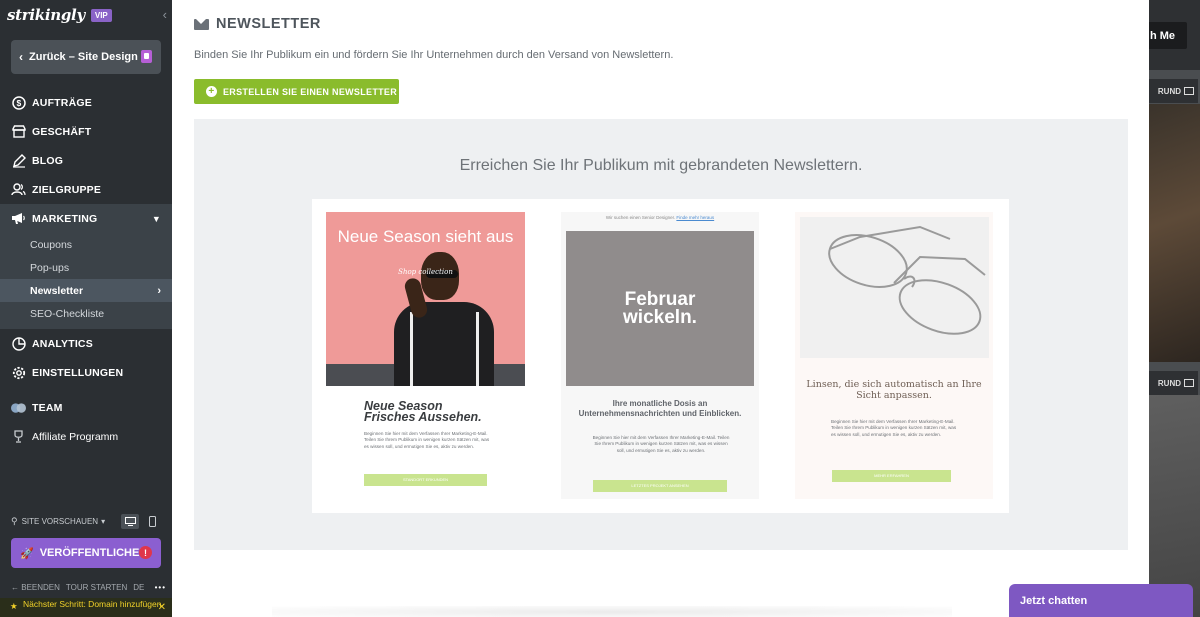 This screenshot has height=617, width=1200. What do you see at coordinates (156, 218) in the screenshot?
I see `chevron-down-icon: ▼` at bounding box center [156, 218].